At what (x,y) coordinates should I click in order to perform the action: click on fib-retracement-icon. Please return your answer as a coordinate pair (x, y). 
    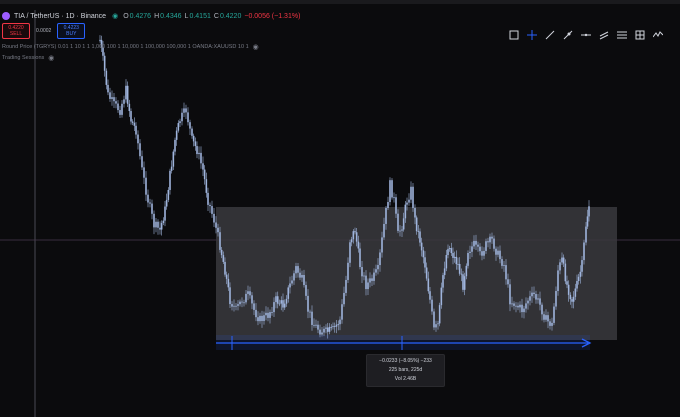
    Looking at the image, I should click on (622, 35).